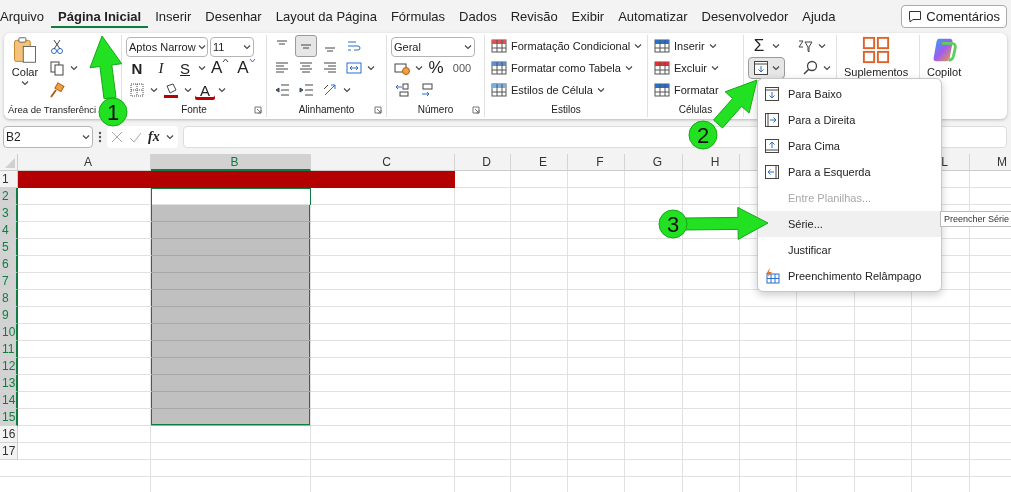 The image size is (1011, 492). Describe the element at coordinates (9, 179) in the screenshot. I see `row-header: 1` at that location.